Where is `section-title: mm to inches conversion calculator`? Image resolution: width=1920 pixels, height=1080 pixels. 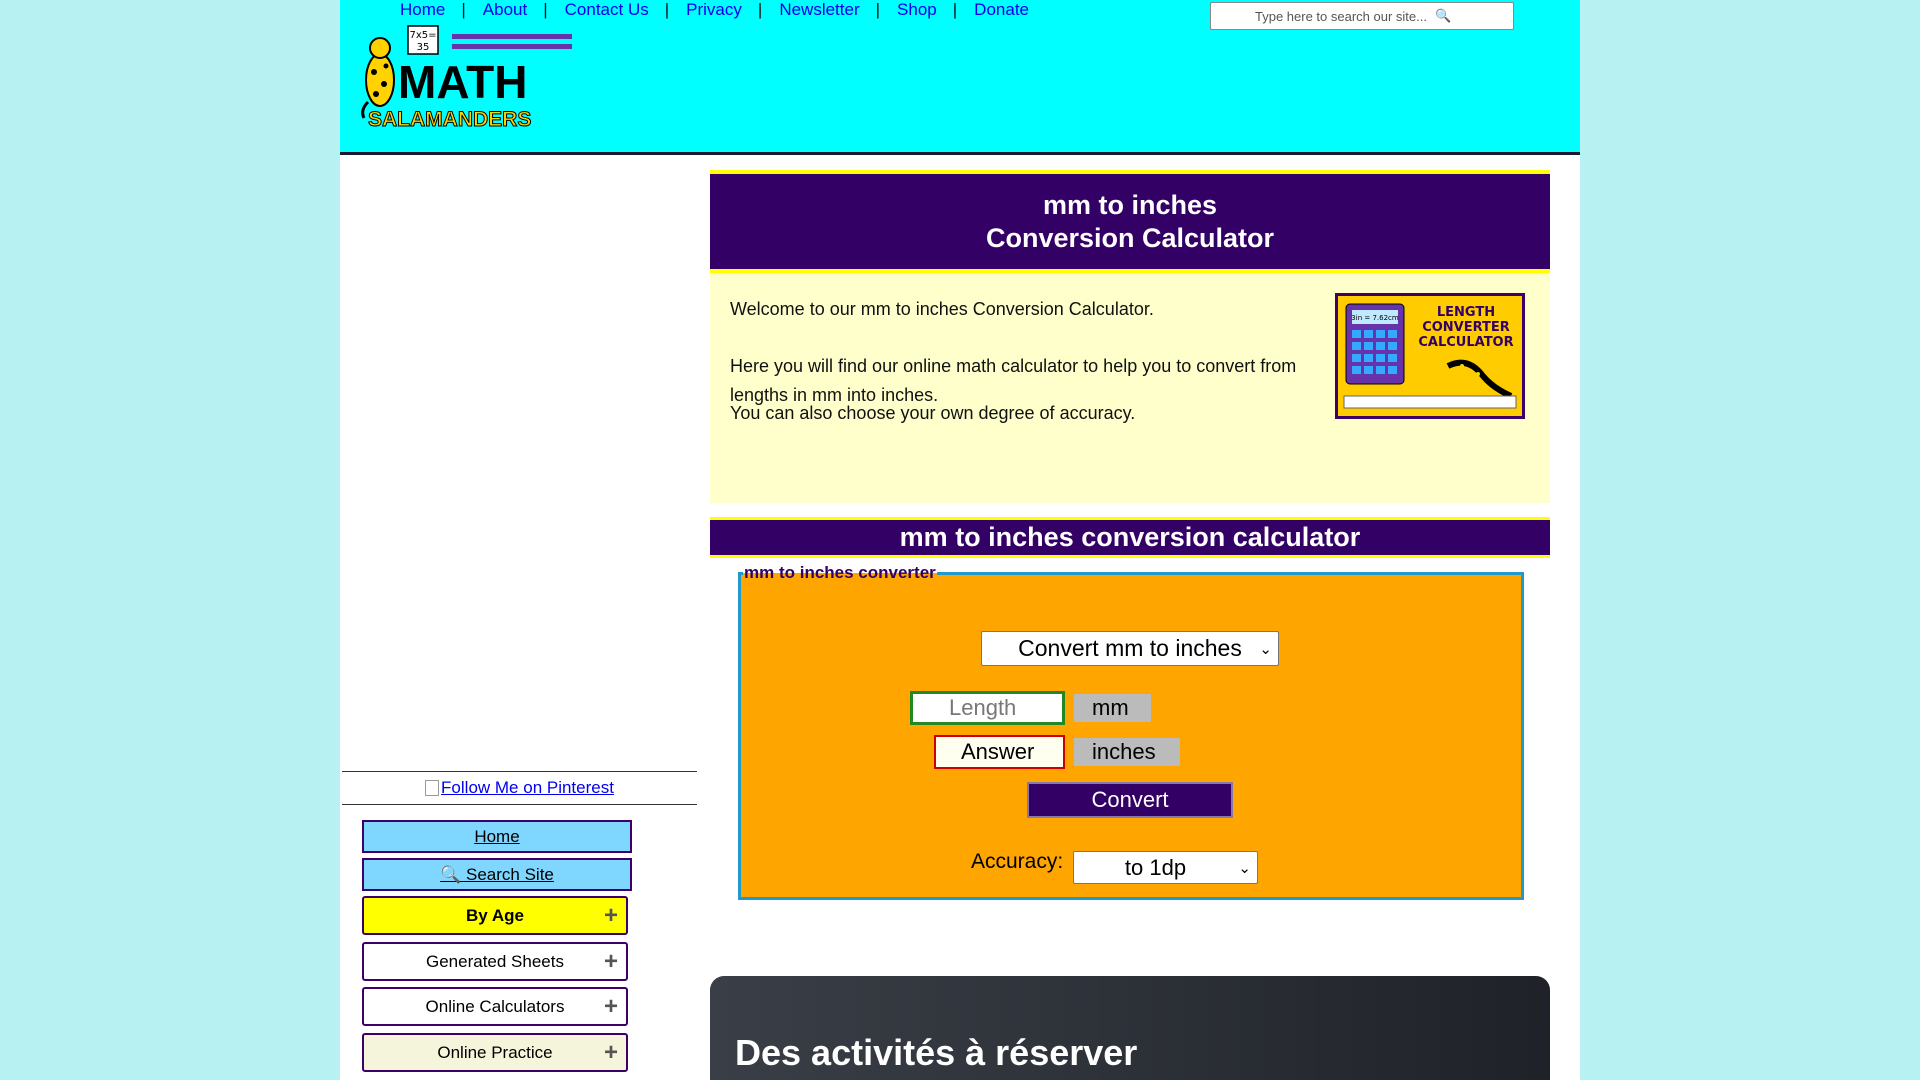
section-title: mm to inches conversion calculator is located at coordinates (1130, 537).